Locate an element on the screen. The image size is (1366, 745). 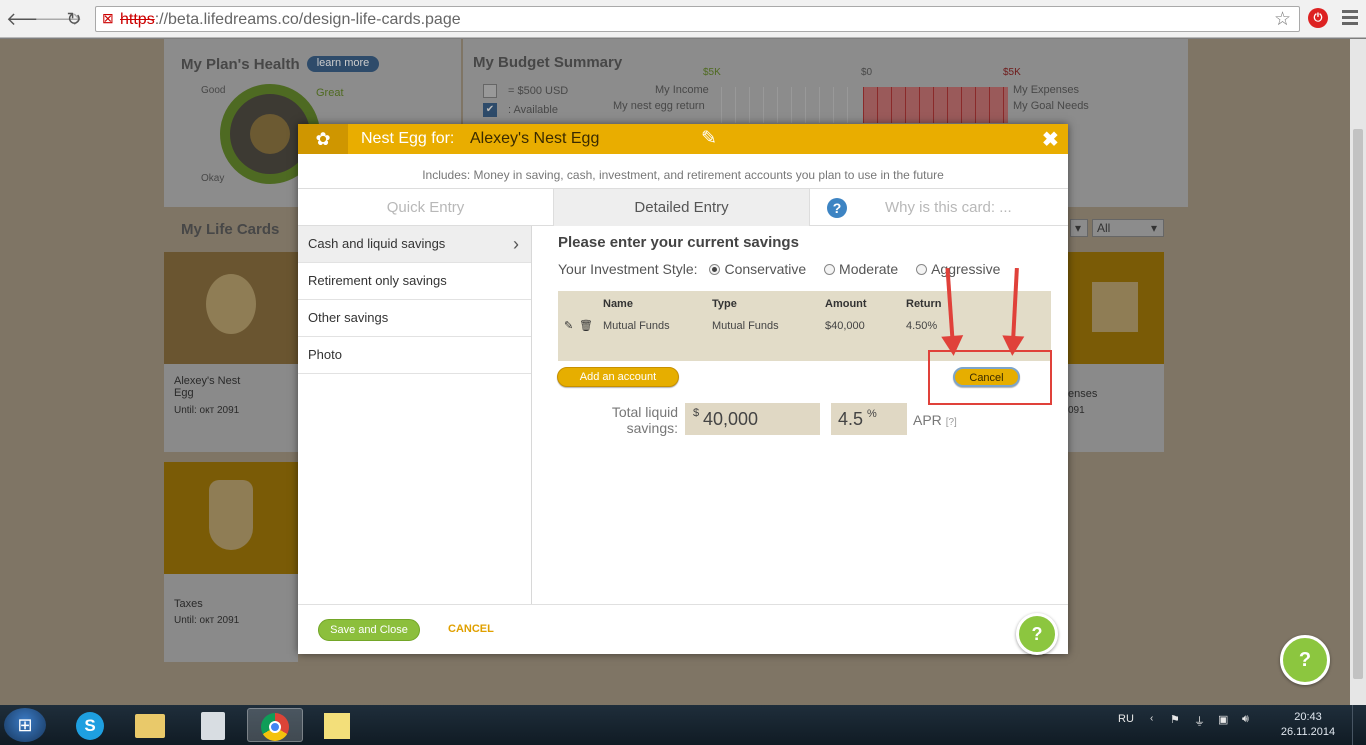
health-okay-label: Okay is located at coordinates (213, 178).